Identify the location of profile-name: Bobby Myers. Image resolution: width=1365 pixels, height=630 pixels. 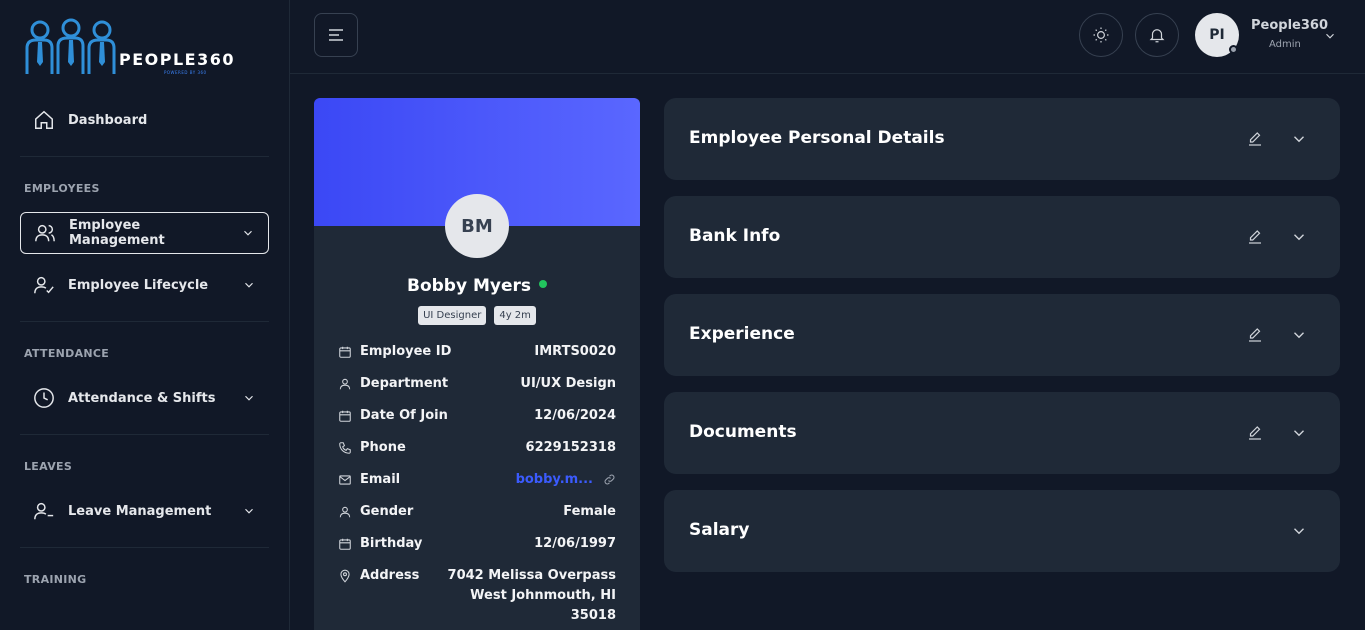
(468, 286).